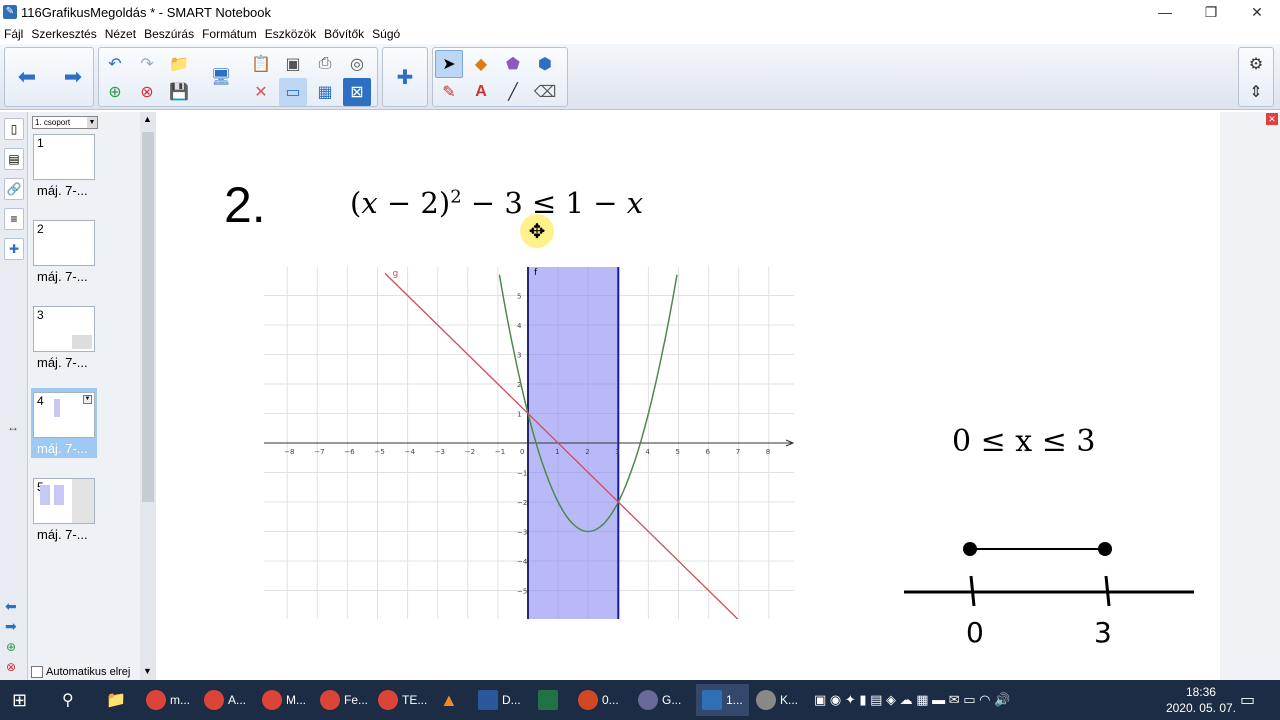  What do you see at coordinates (357, 92) in the screenshot?
I see `fullscreen-icon: ⊠` at bounding box center [357, 92].